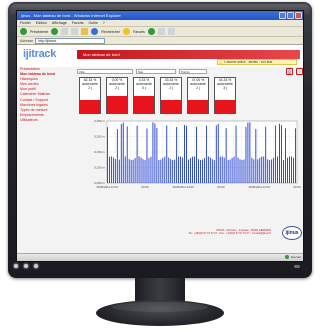  What do you see at coordinates (171, 31) in the screenshot?
I see `print-icon` at bounding box center [171, 31].